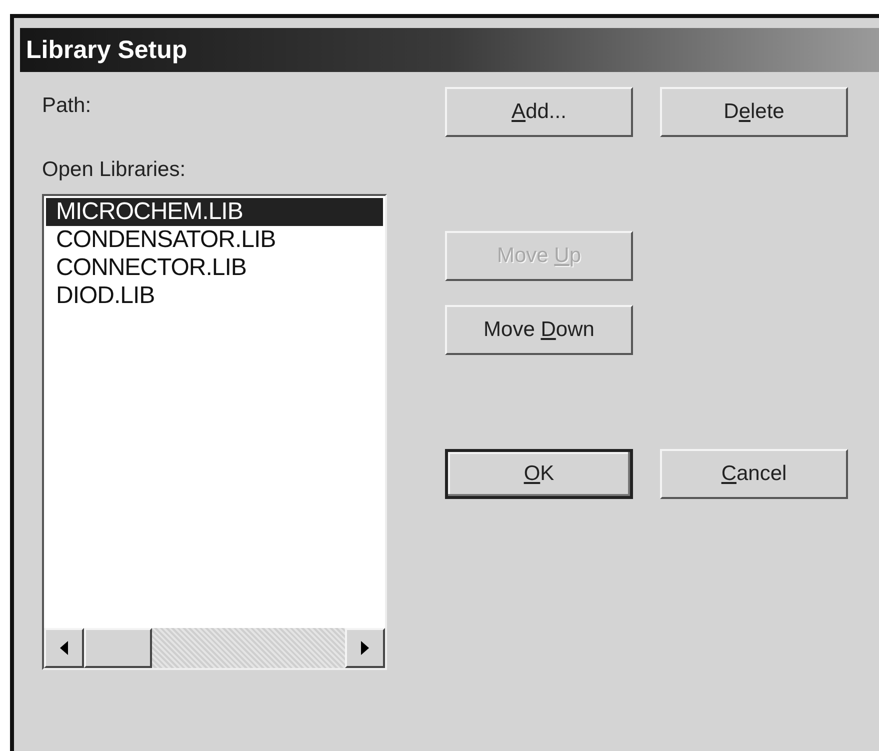 The width and height of the screenshot is (879, 751). Describe the element at coordinates (754, 474) in the screenshot. I see `cancel-button: Cancel` at that location.